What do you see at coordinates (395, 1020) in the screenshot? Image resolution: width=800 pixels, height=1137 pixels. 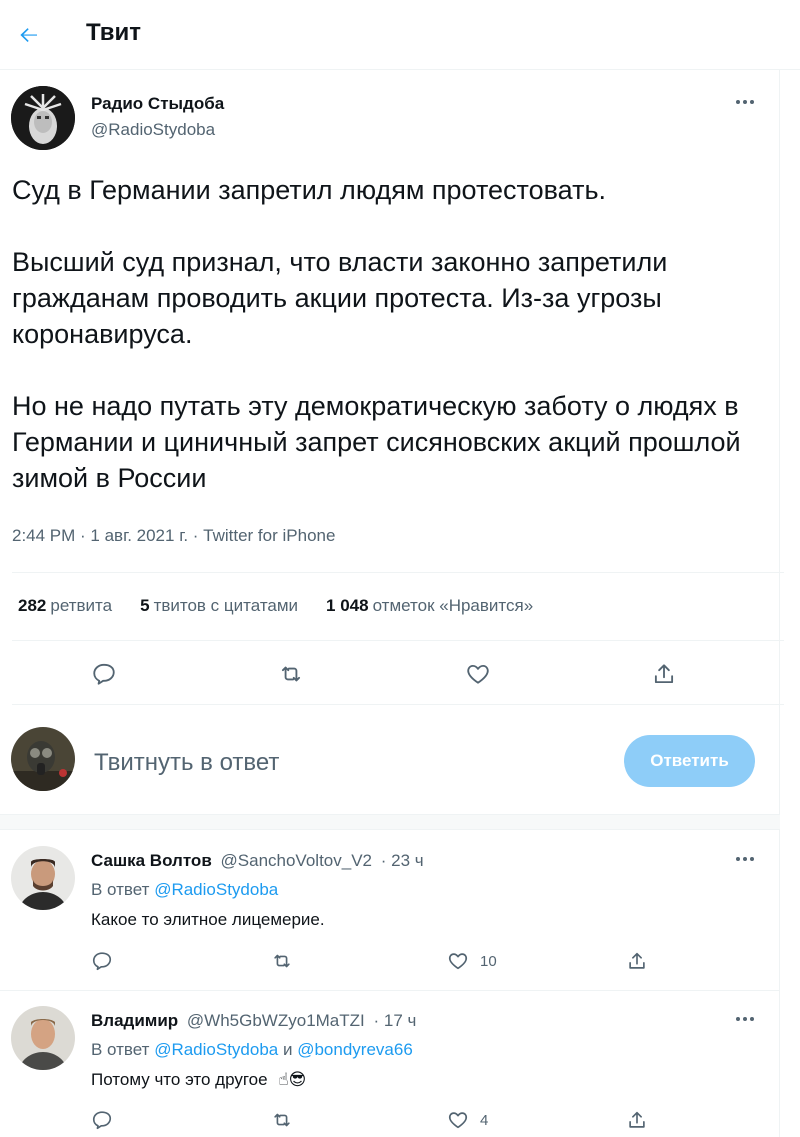 I see `reply-time: · 17 ч` at bounding box center [395, 1020].